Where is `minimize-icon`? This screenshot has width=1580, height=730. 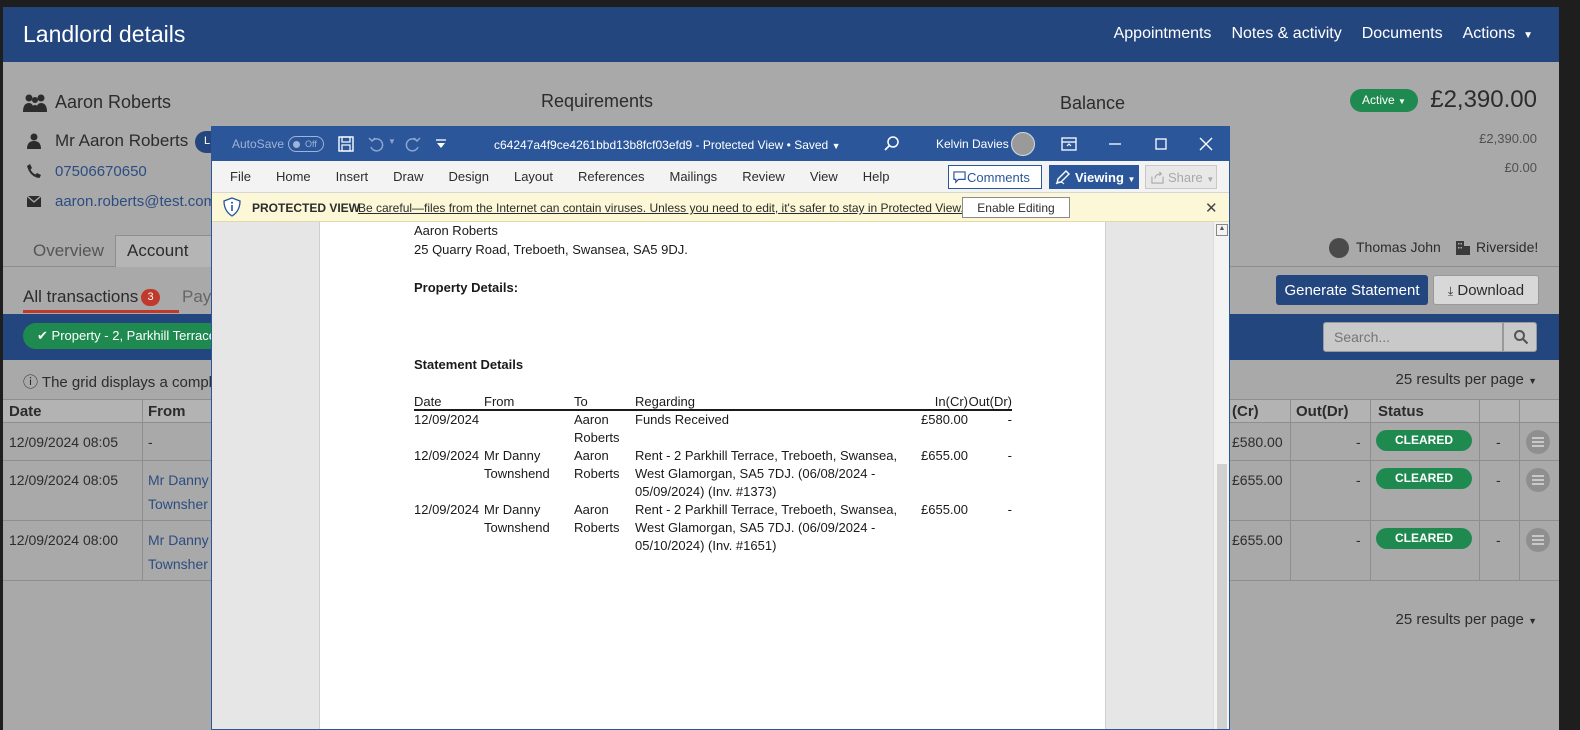 minimize-icon is located at coordinates (1115, 144).